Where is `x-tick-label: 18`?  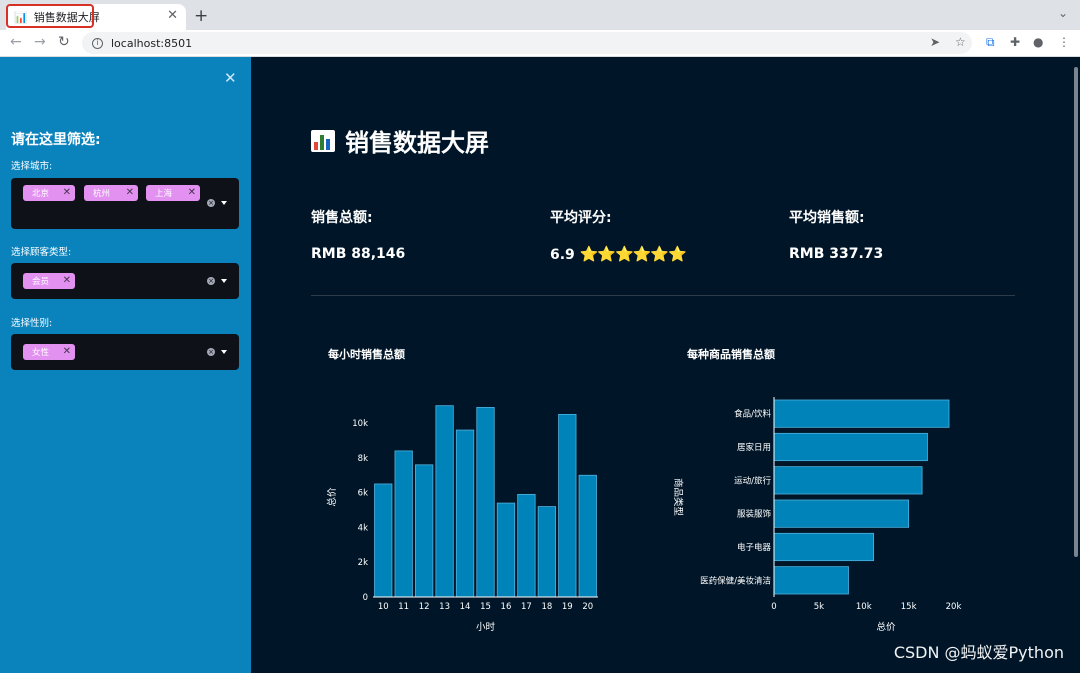 x-tick-label: 18 is located at coordinates (546, 607).